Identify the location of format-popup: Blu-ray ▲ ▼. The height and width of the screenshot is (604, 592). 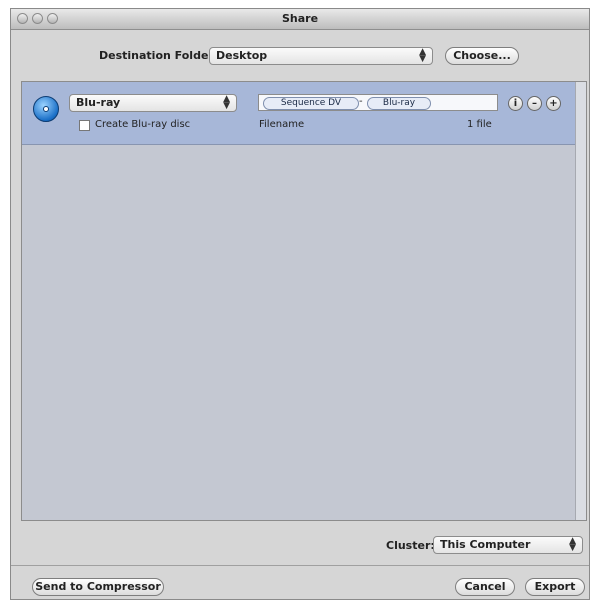
(153, 103).